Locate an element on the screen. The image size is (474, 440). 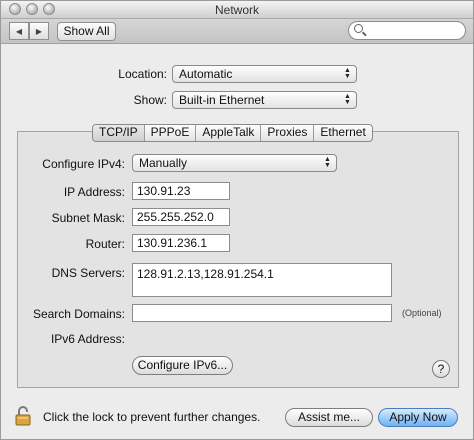
router-label: Router: is located at coordinates (105, 244).